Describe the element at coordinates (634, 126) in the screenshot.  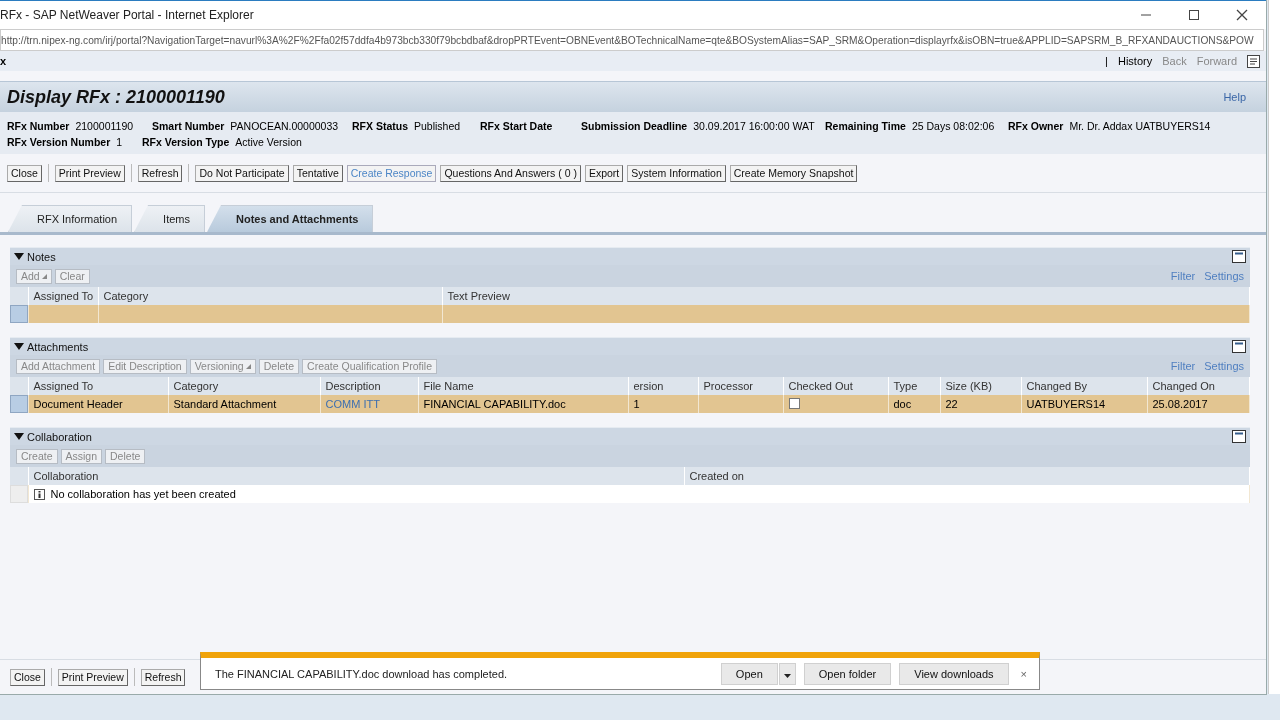
I see `field-label: Submission Deadline` at that location.